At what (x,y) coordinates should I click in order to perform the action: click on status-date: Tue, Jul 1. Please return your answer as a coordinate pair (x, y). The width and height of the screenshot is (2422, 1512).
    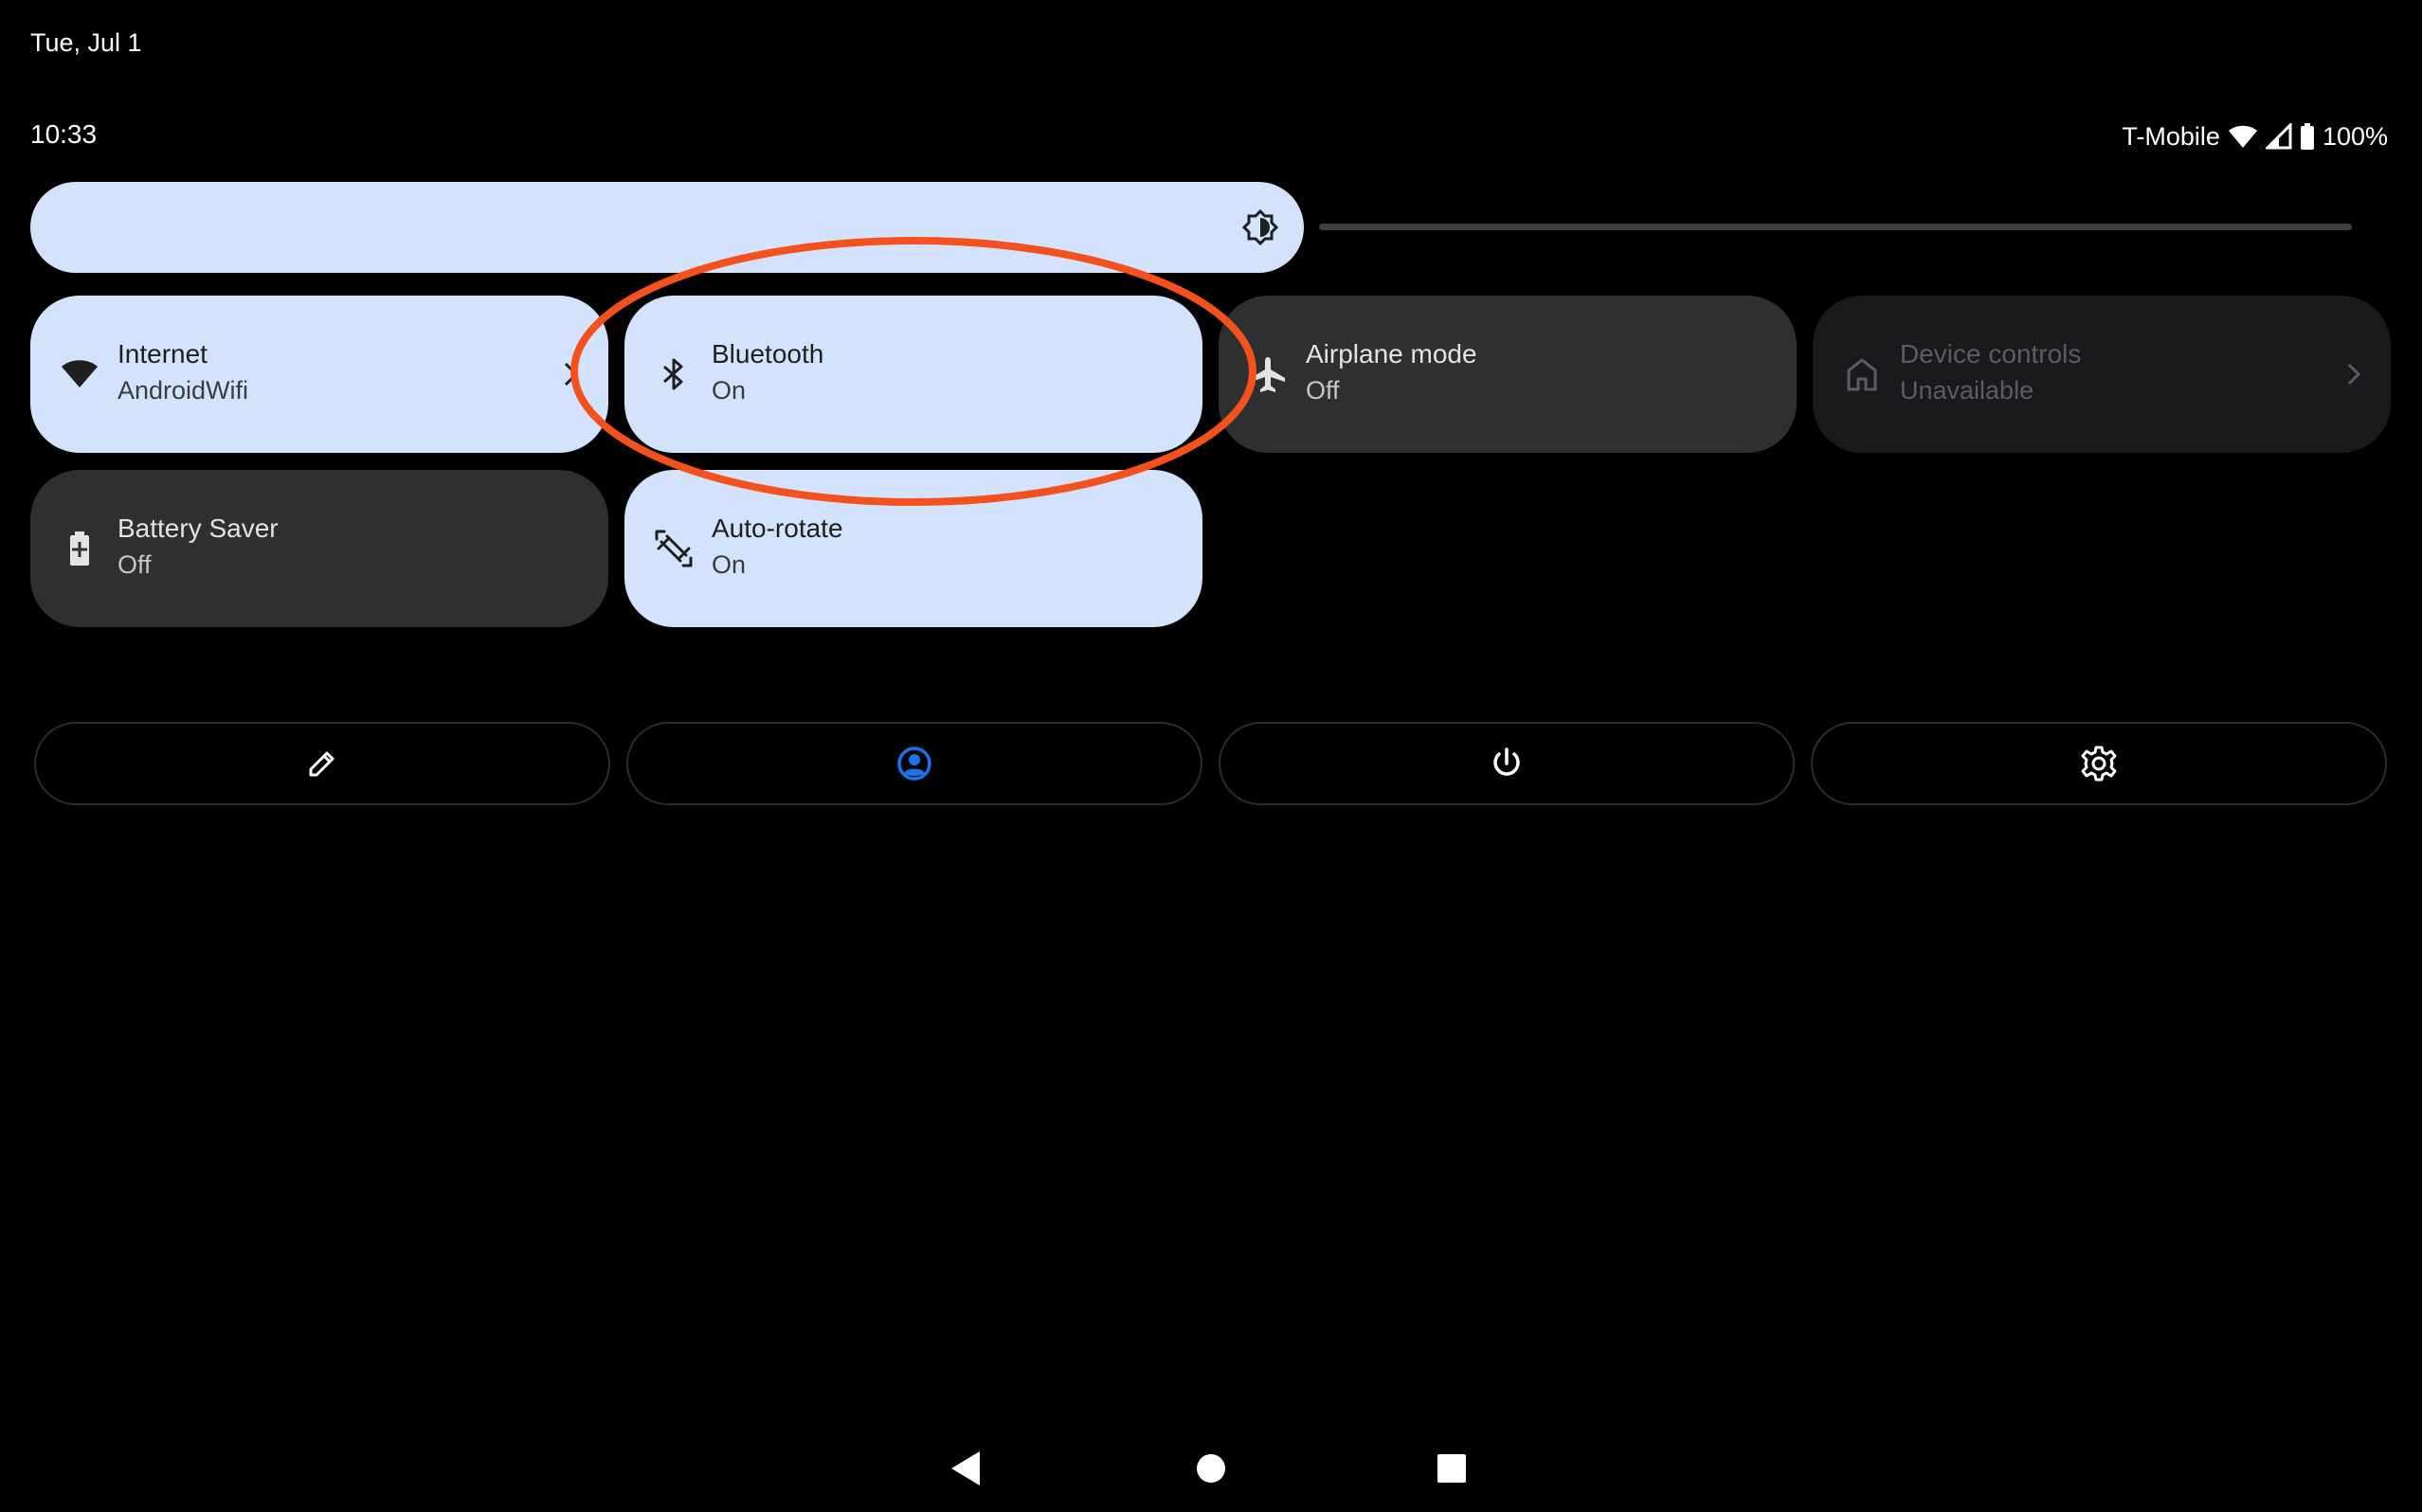
    Looking at the image, I should click on (86, 42).